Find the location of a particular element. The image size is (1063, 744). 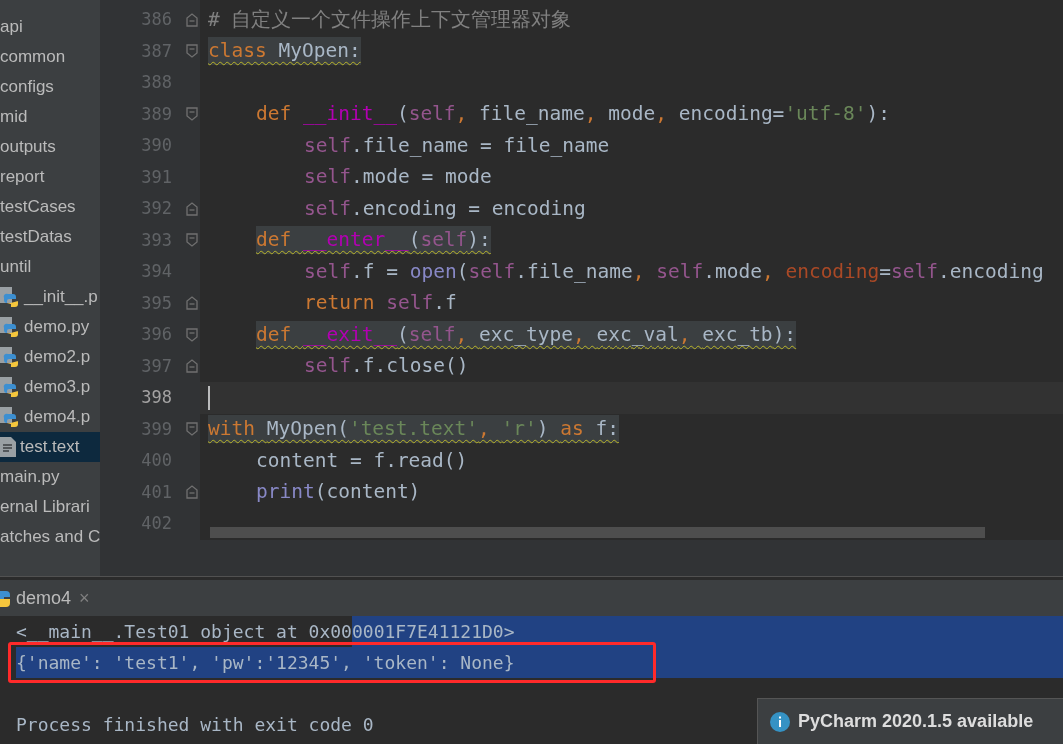

code-line: # 自定义一个文件操作上下文管理器对象 is located at coordinates (390, 19).